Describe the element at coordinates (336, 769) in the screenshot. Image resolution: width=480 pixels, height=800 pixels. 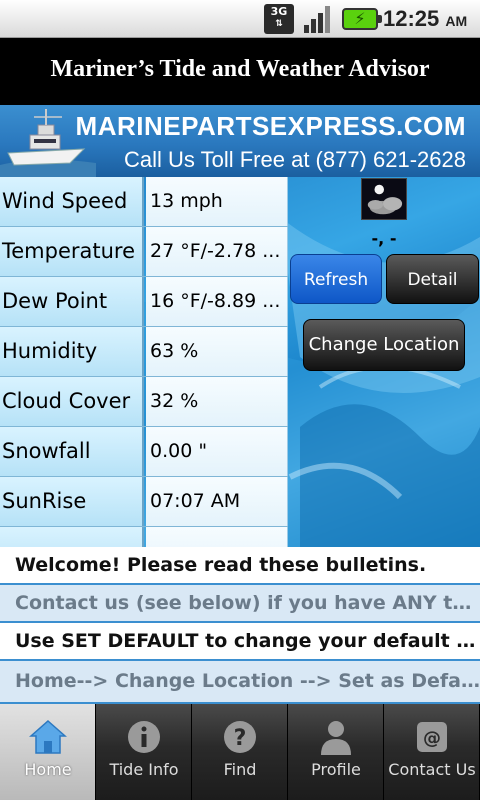
I see `tab-label: Profile` at that location.